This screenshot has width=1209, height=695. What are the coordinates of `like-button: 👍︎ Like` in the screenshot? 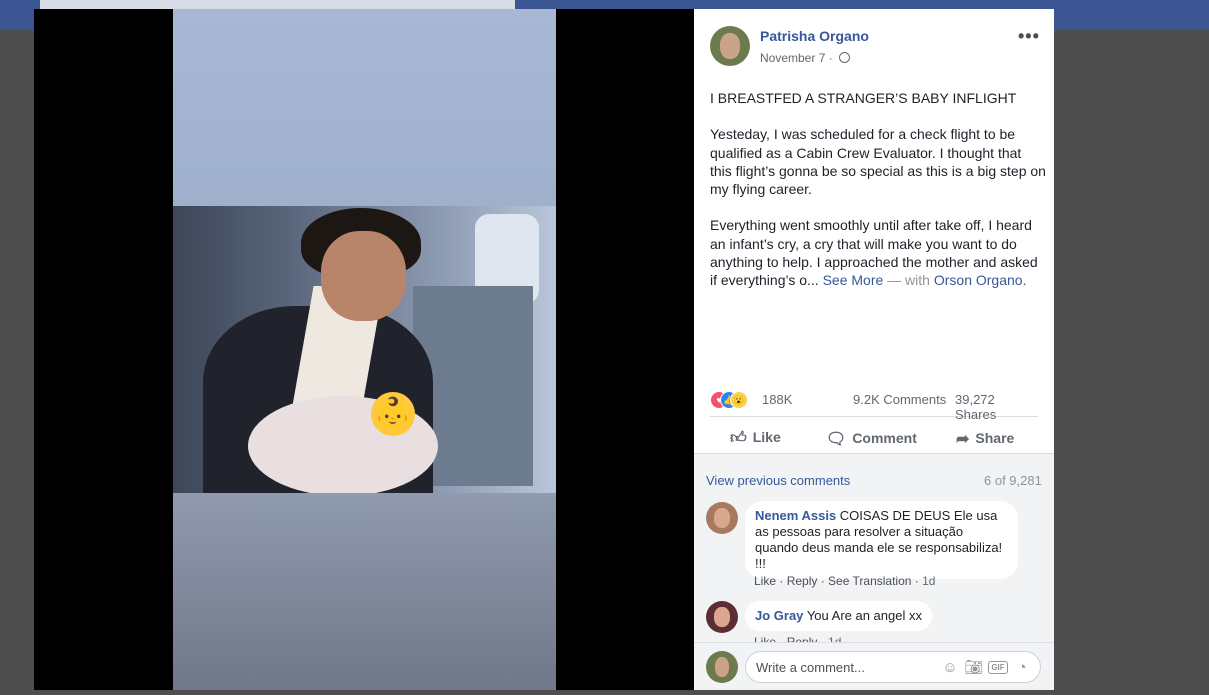 It's located at (755, 438).